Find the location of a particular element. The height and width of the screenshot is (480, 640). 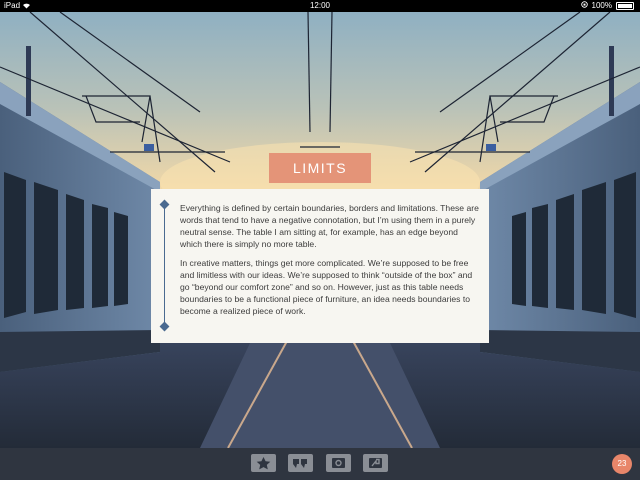

status-time: 12:00 is located at coordinates (320, 5).